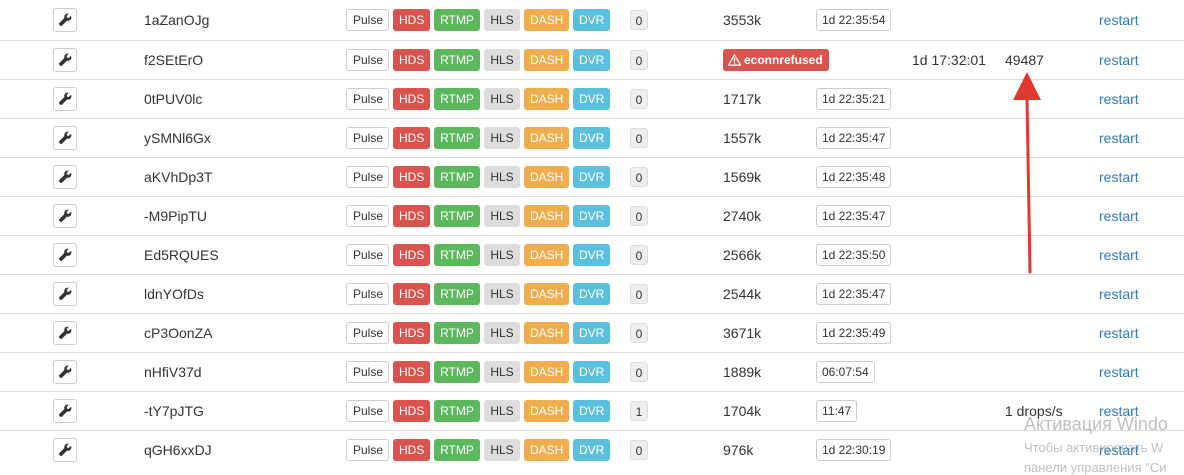 The width and height of the screenshot is (1184, 475). What do you see at coordinates (1024, 59) in the screenshot?
I see `error-code: 49487` at bounding box center [1024, 59].